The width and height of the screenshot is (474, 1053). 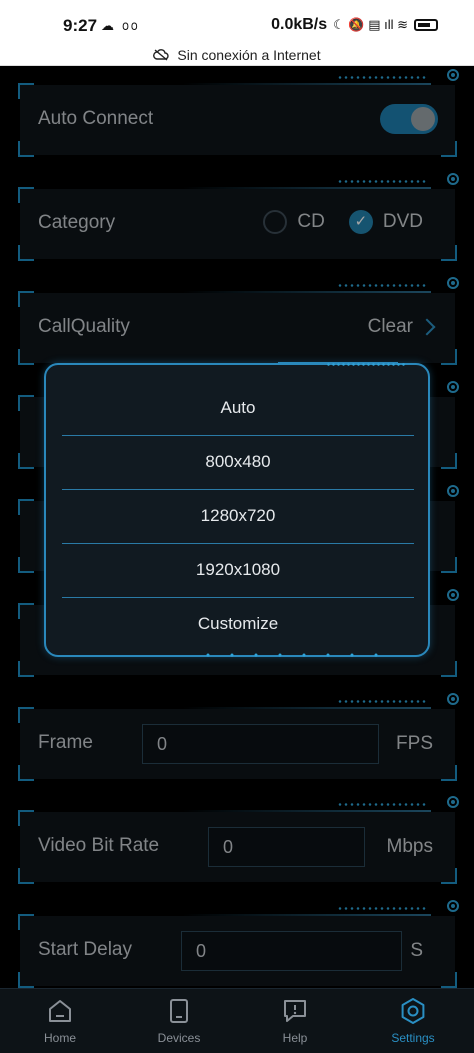 I want to click on settings-hex-icon, so click(x=413, y=1011).